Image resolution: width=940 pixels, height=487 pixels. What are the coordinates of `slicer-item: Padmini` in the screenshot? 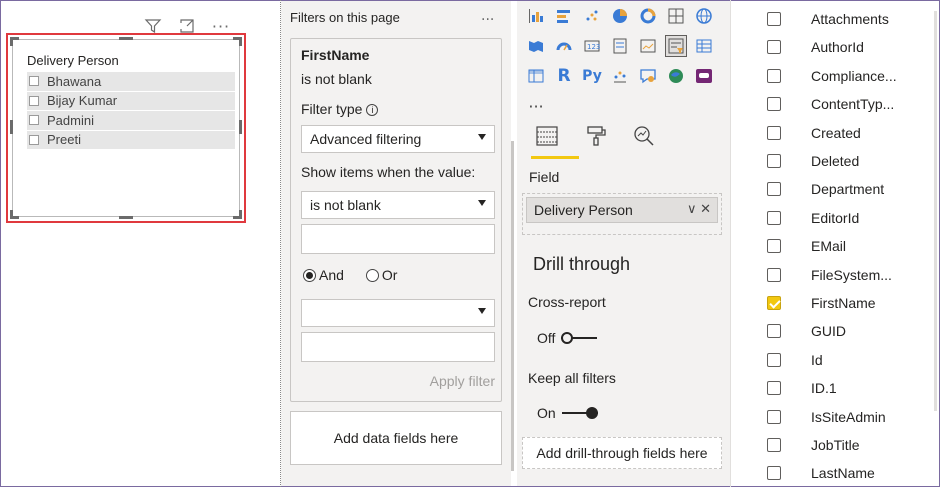 It's located at (131, 121).